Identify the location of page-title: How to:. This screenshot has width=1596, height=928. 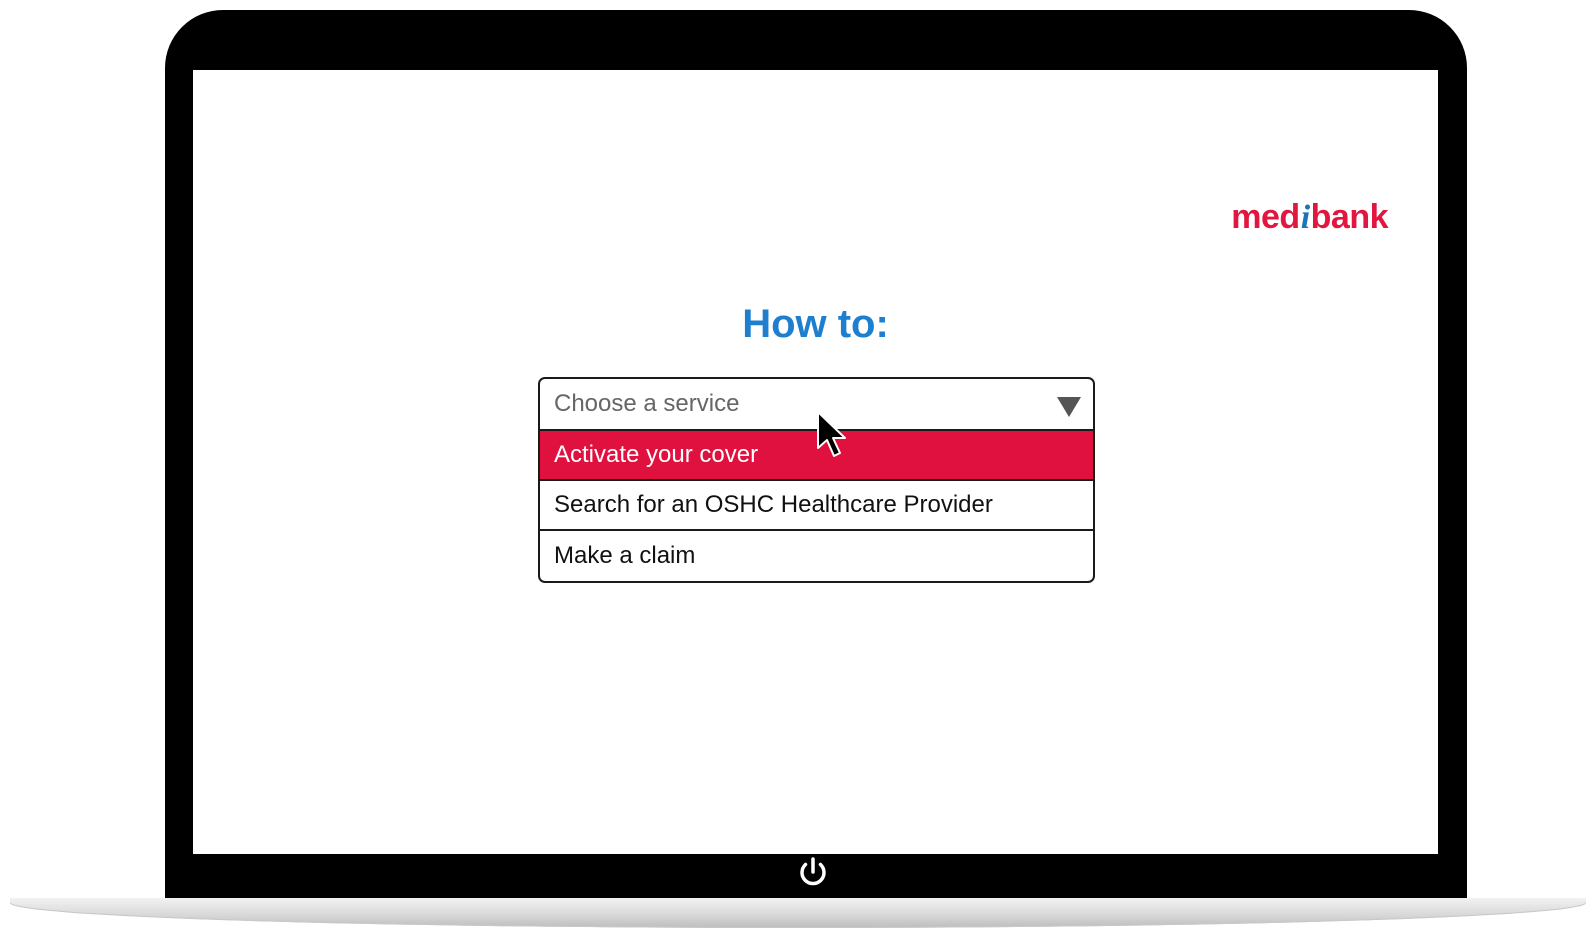
(815, 324).